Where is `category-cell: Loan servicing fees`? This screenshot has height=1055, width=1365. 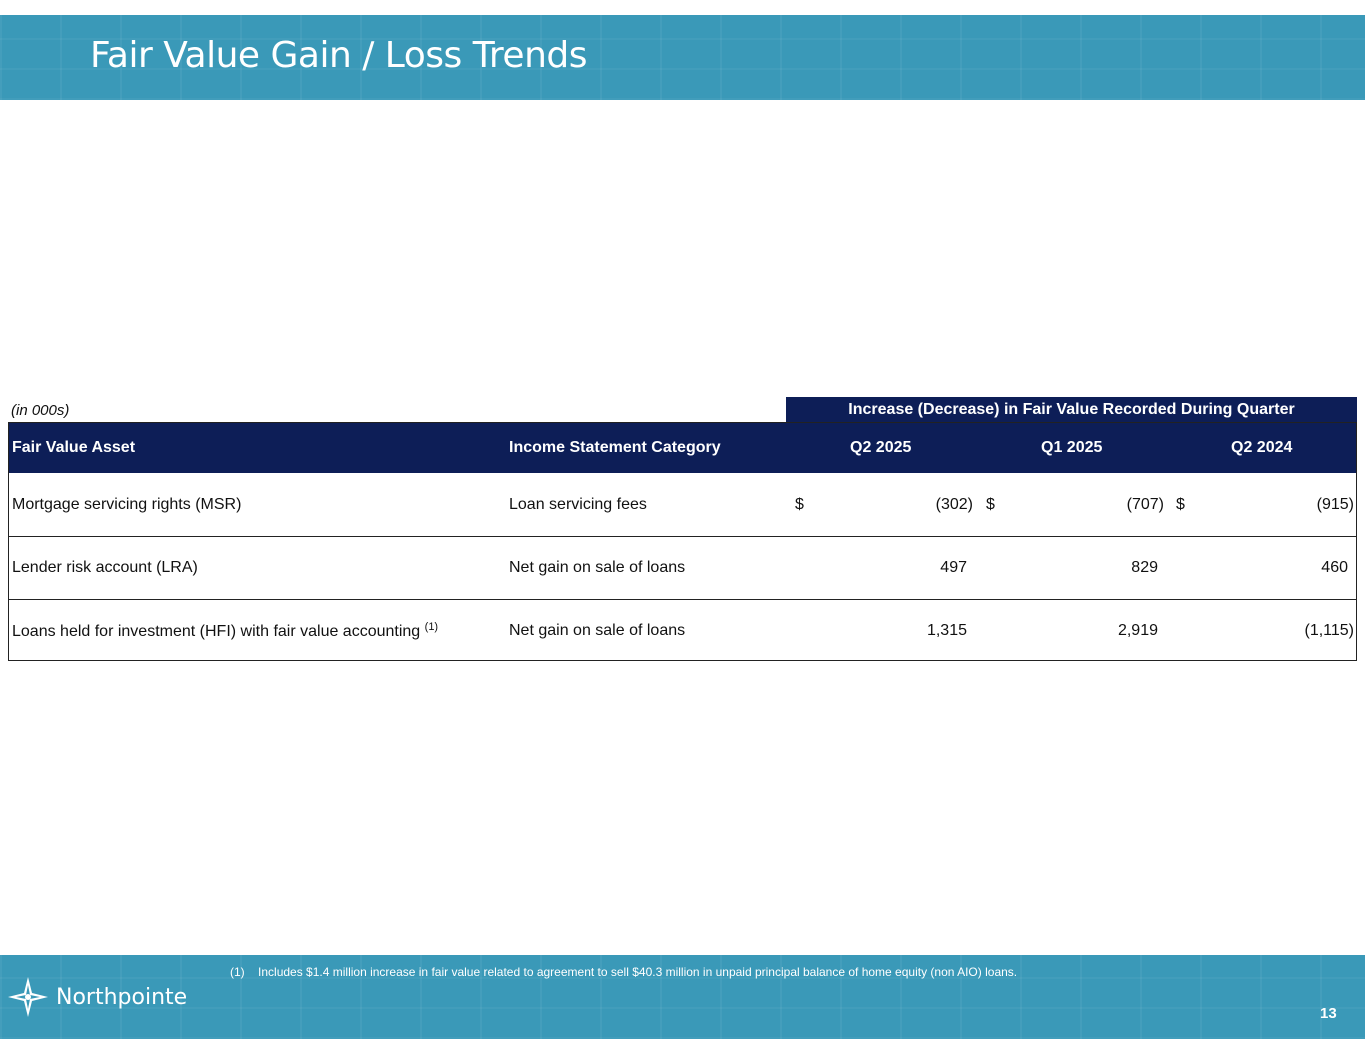
category-cell: Loan servicing fees is located at coordinates (578, 504).